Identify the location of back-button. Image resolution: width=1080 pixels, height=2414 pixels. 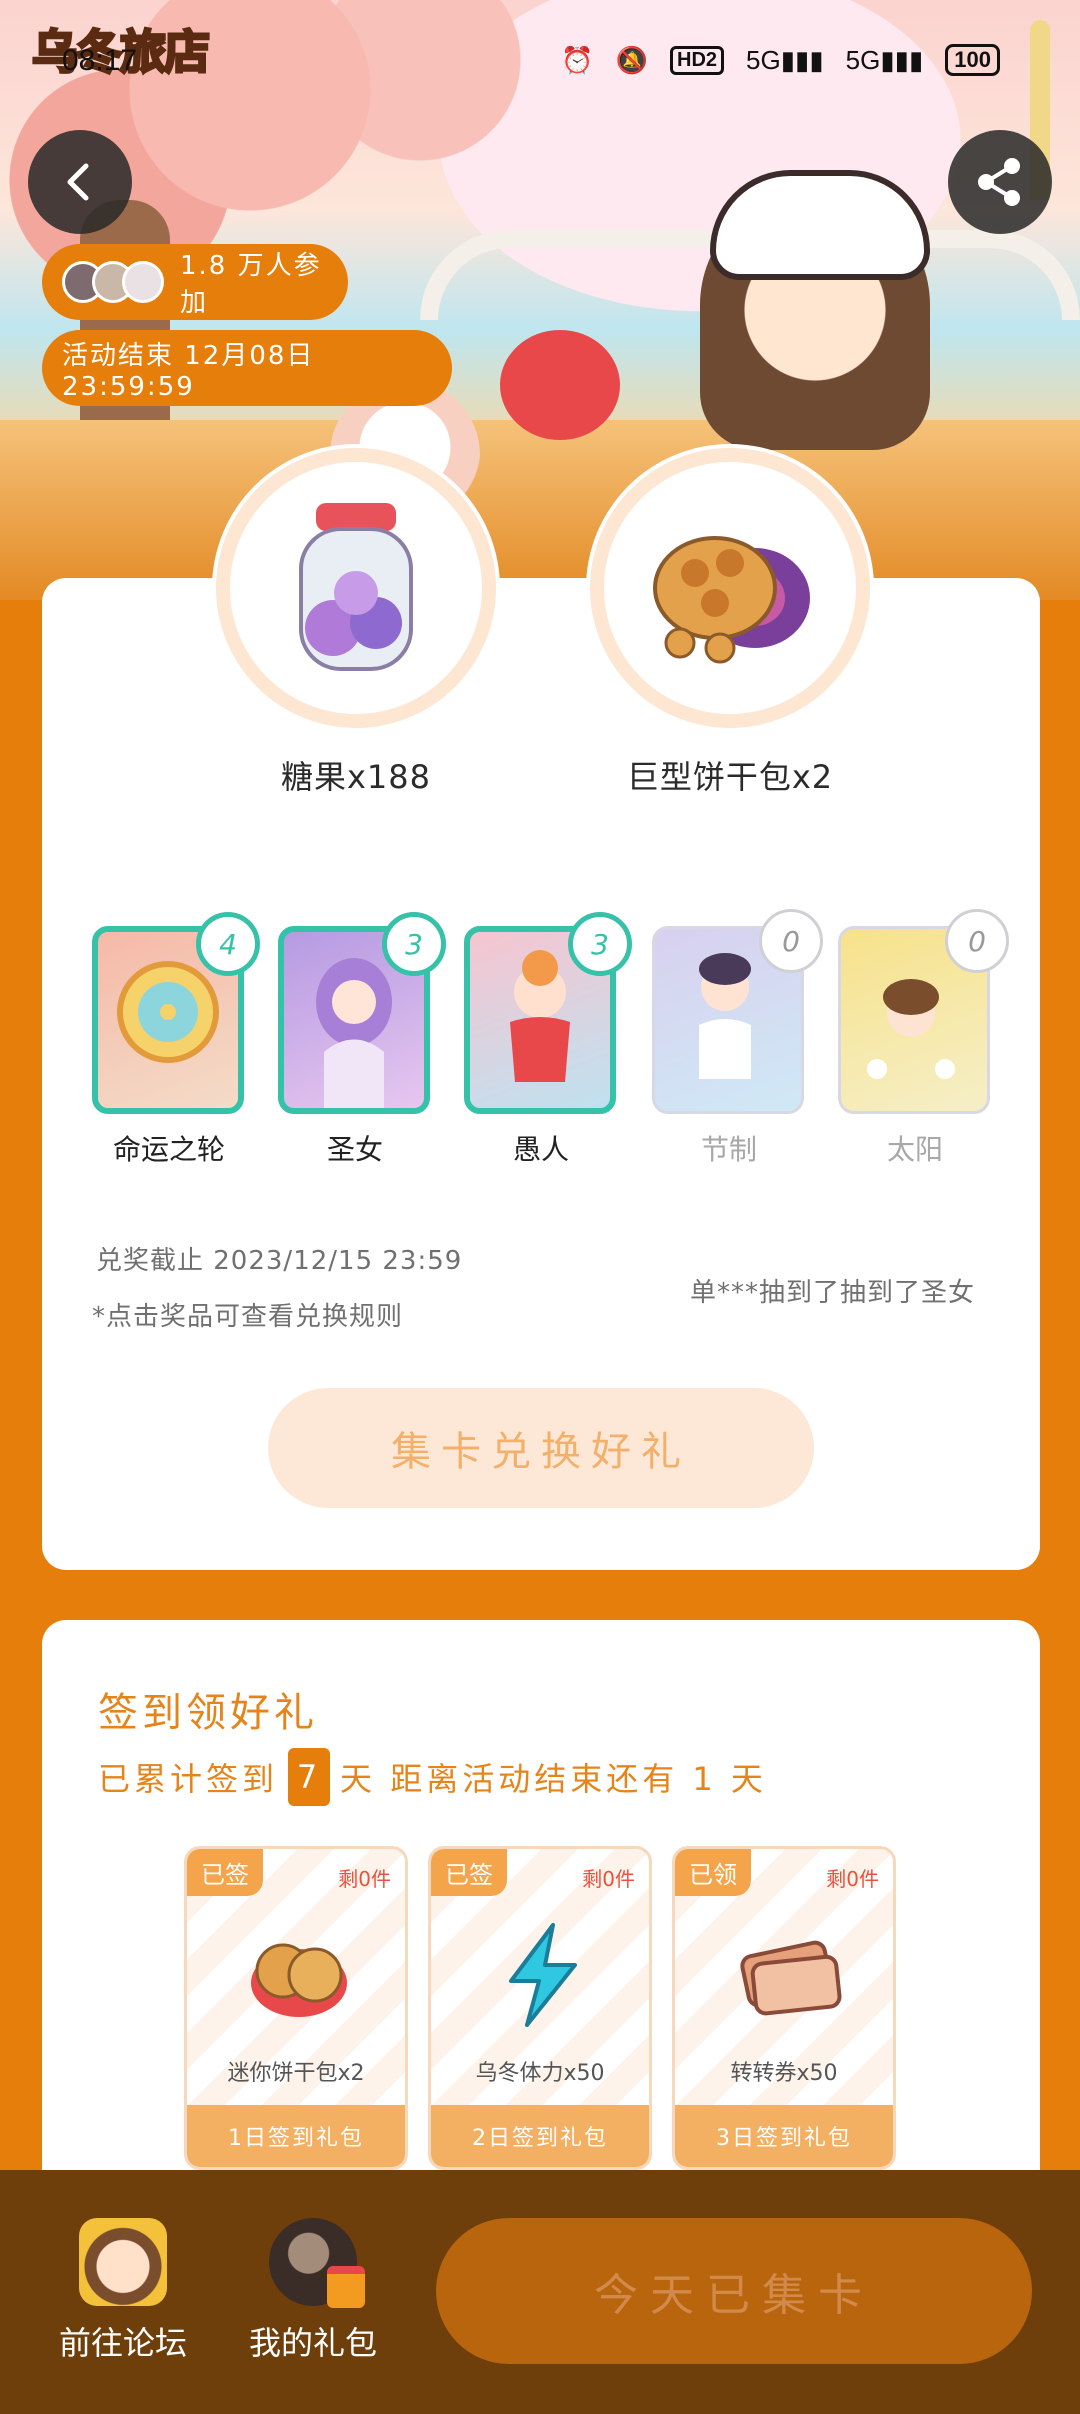
(80, 182).